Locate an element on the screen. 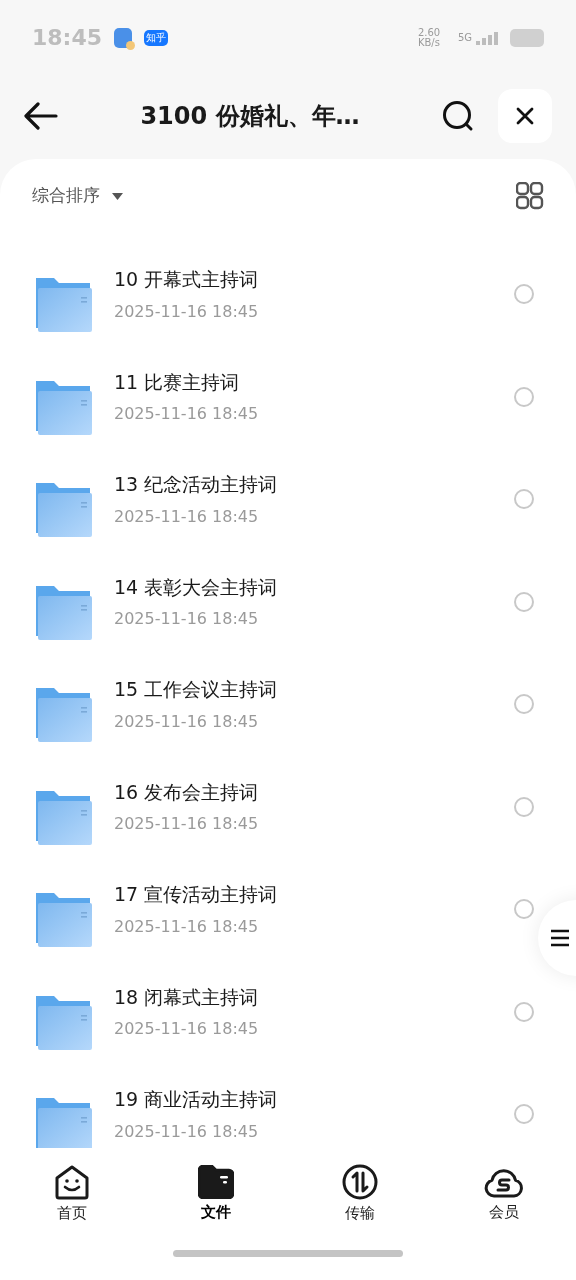 The width and height of the screenshot is (576, 1280). search-icon is located at coordinates (458, 116).